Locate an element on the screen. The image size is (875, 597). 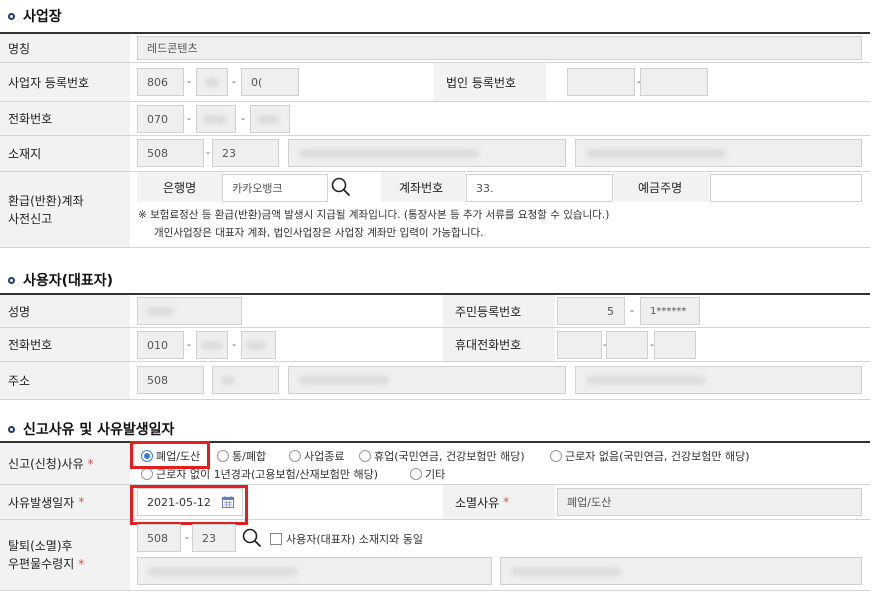
addr-detail-field is located at coordinates (718, 153).